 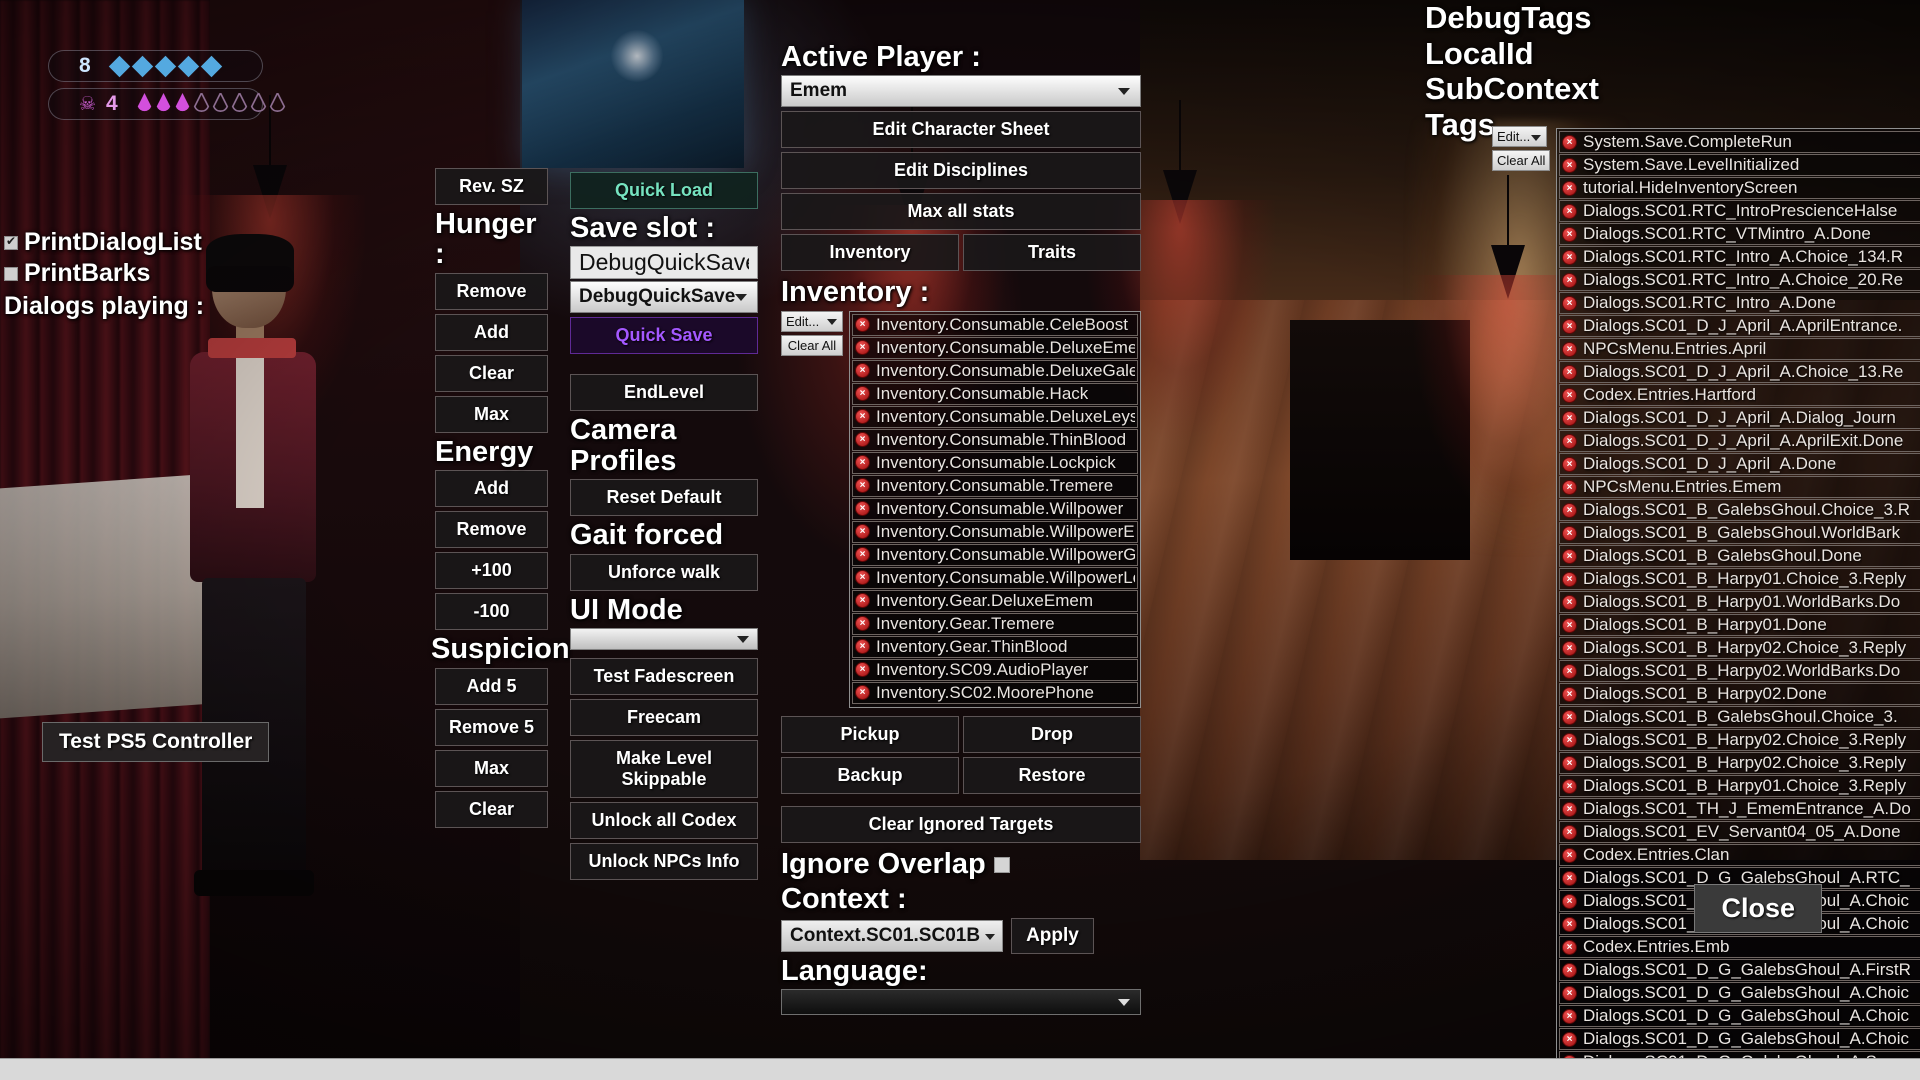 What do you see at coordinates (995, 439) in the screenshot?
I see `tag-row: × Inventory.Consumable.ThinBlood` at bounding box center [995, 439].